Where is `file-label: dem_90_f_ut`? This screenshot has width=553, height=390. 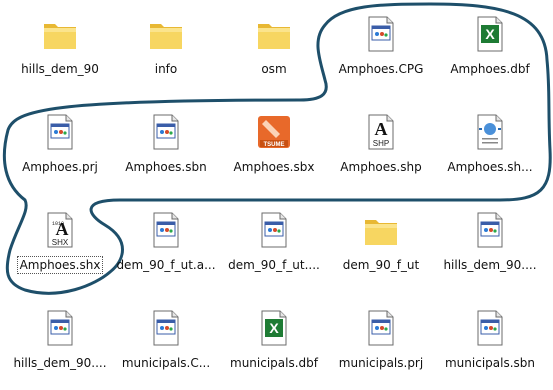
file-label: dem_90_f_ut is located at coordinates (381, 265).